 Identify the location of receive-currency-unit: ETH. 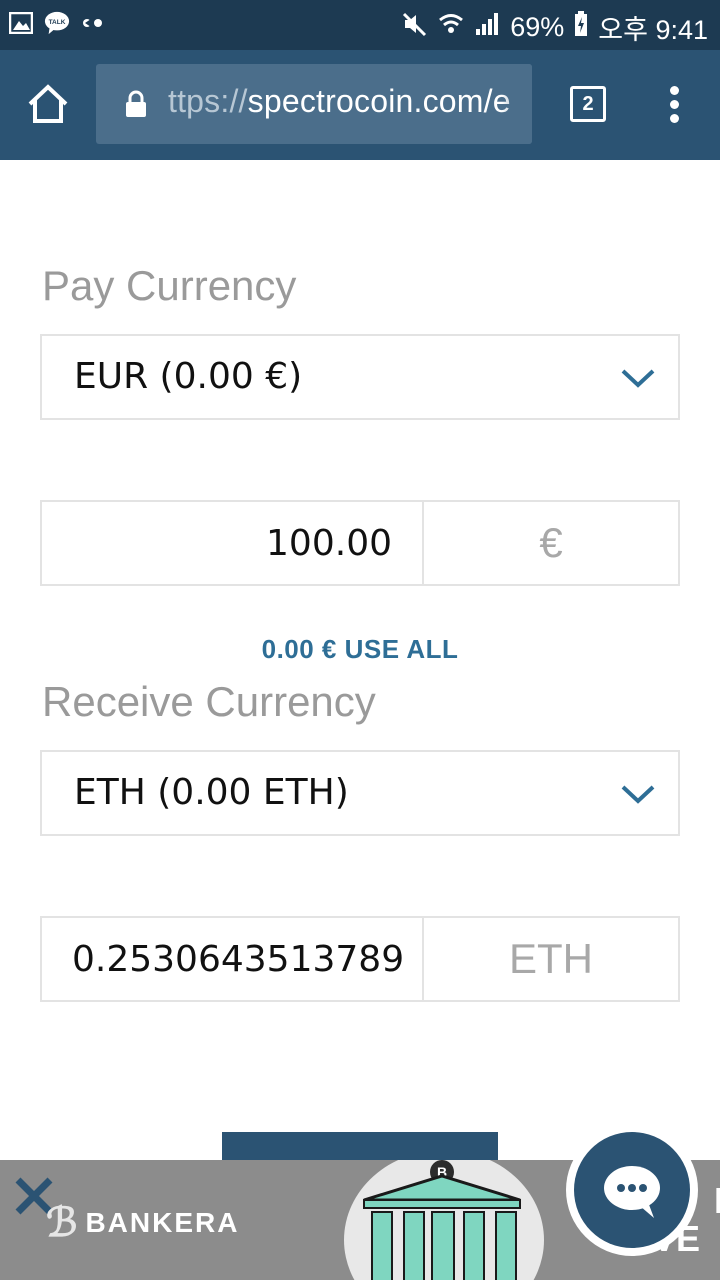
(551, 958).